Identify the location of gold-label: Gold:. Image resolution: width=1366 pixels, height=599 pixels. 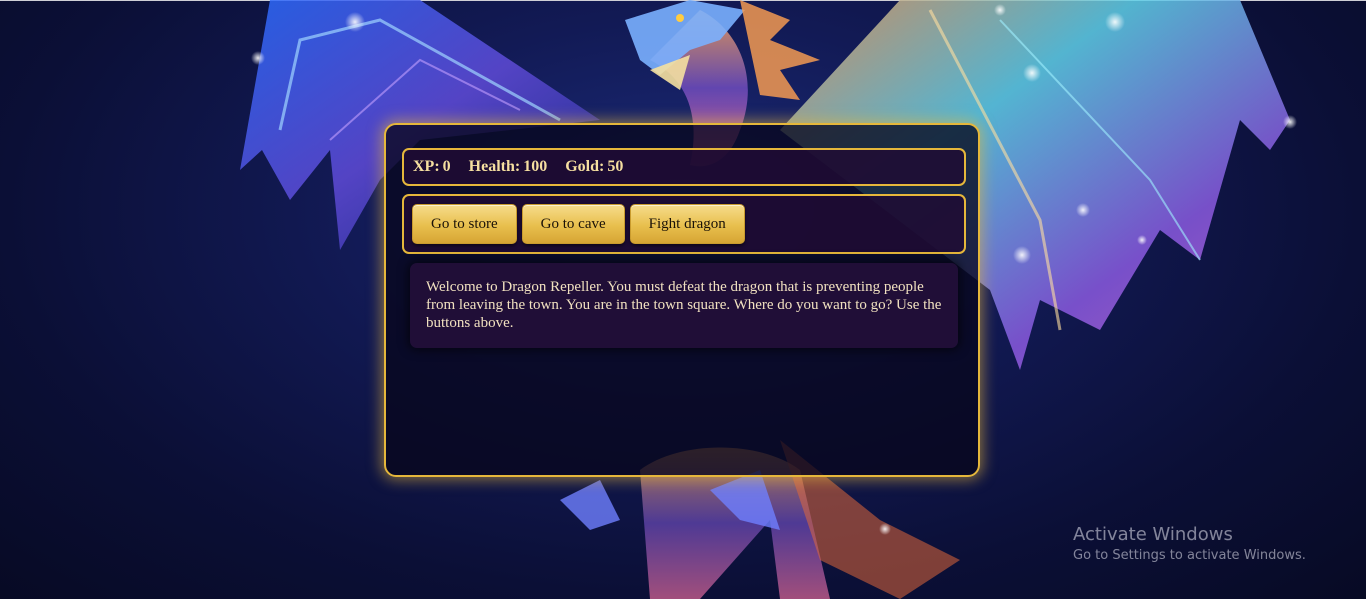
(585, 166).